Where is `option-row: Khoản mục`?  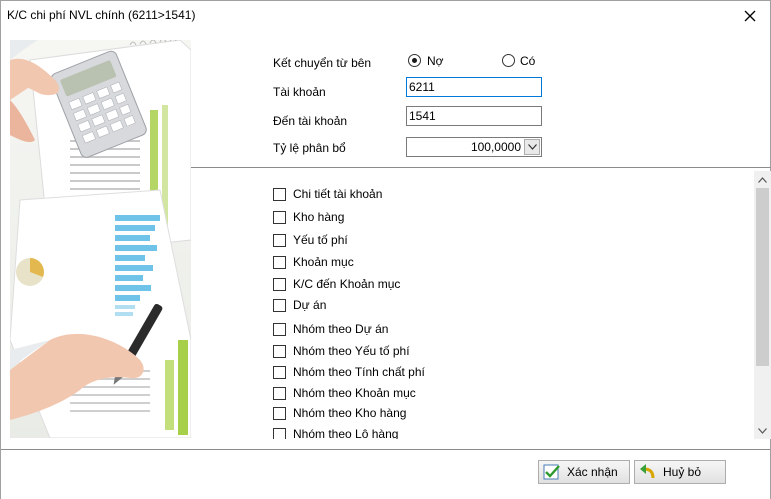
option-row: Khoản mục is located at coordinates (312, 262).